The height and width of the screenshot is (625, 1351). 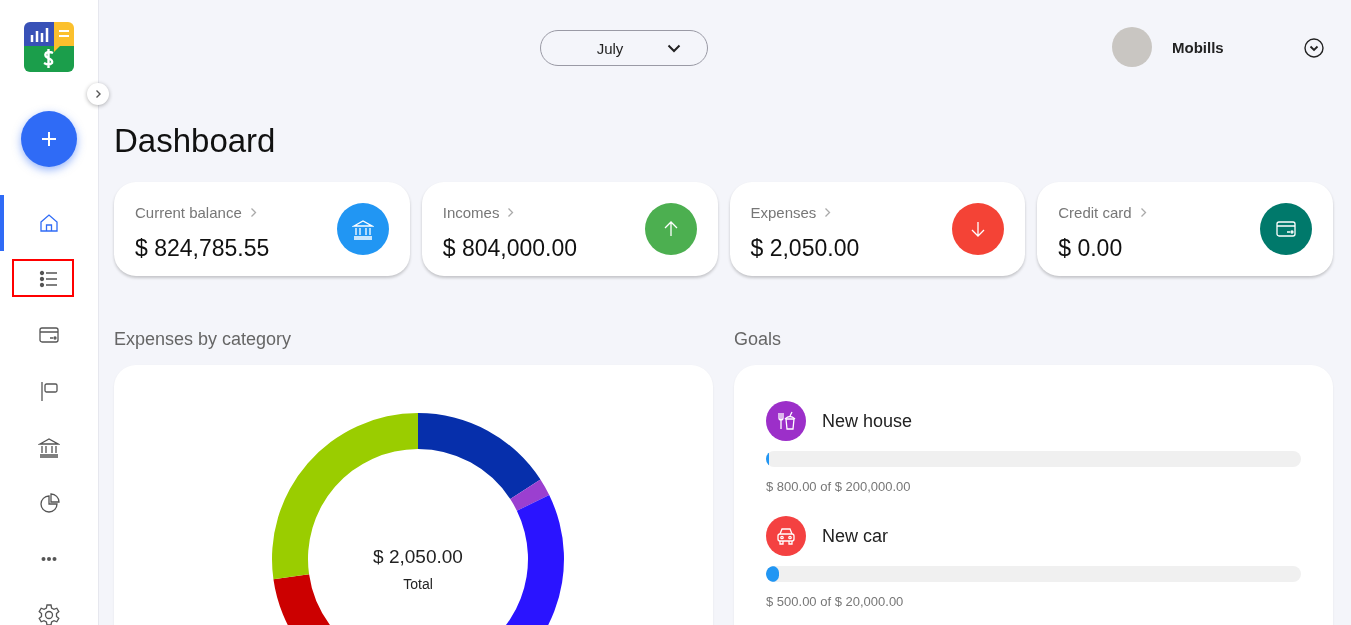 I want to click on card-label: Credit card, so click(x=1095, y=212).